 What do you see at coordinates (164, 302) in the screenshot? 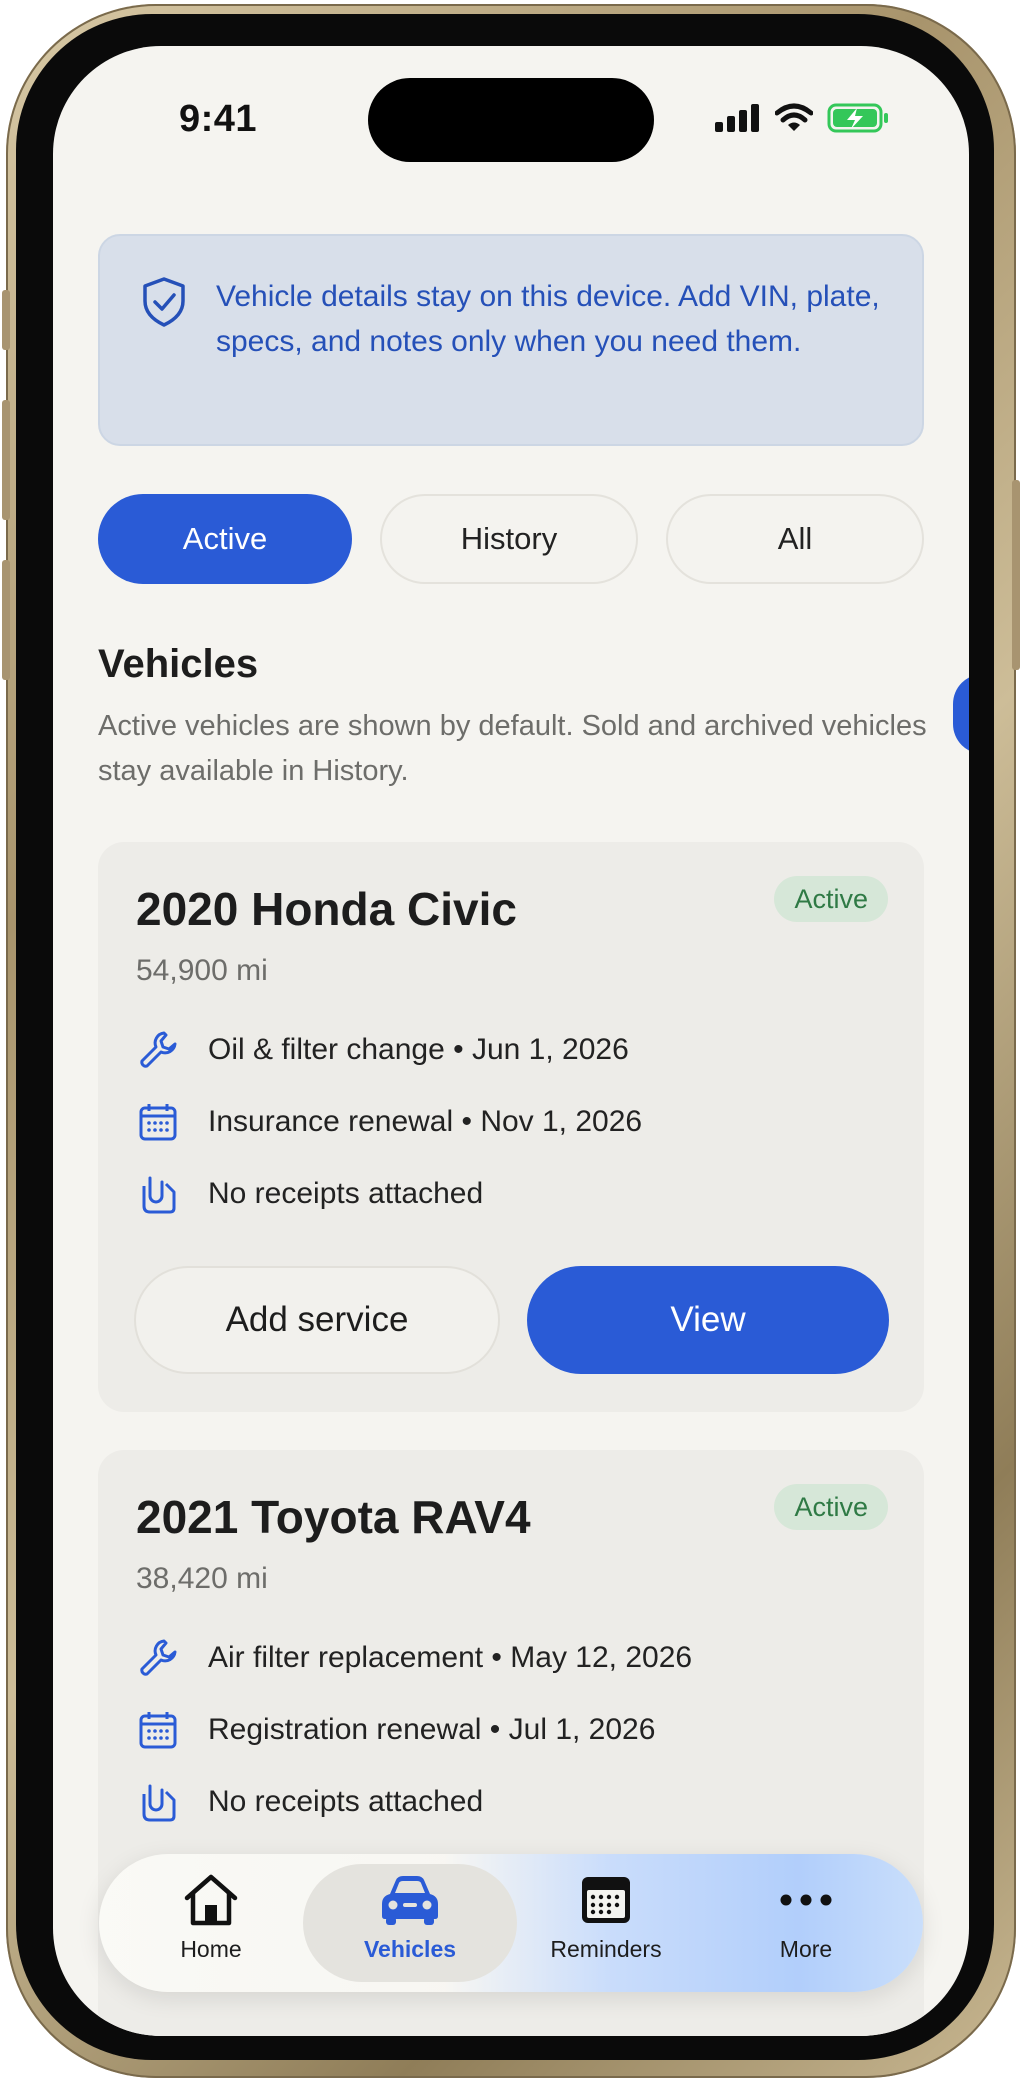
I see `shield-check-icon` at bounding box center [164, 302].